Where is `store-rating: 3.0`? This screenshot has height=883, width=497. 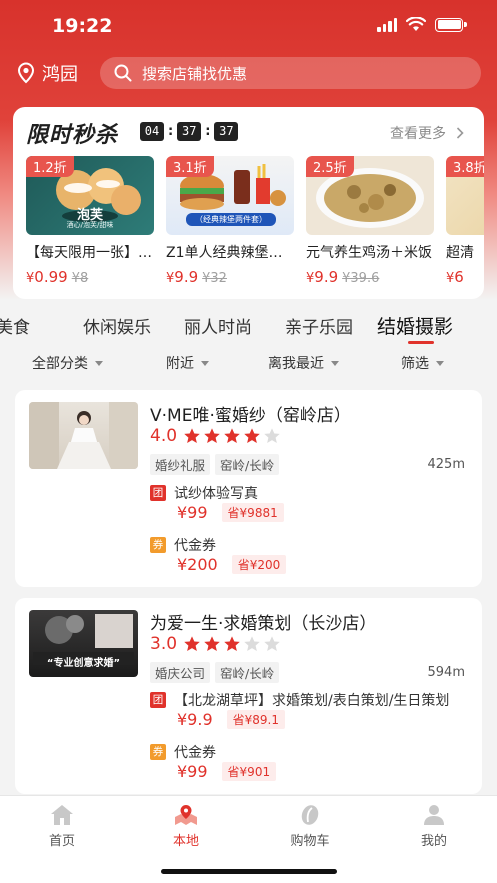 store-rating: 3.0 is located at coordinates (215, 644).